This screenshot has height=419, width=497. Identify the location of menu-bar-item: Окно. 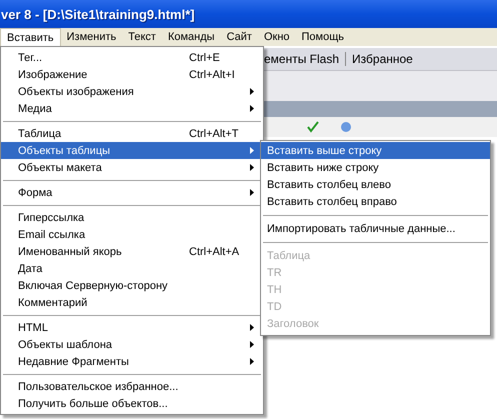
(277, 37).